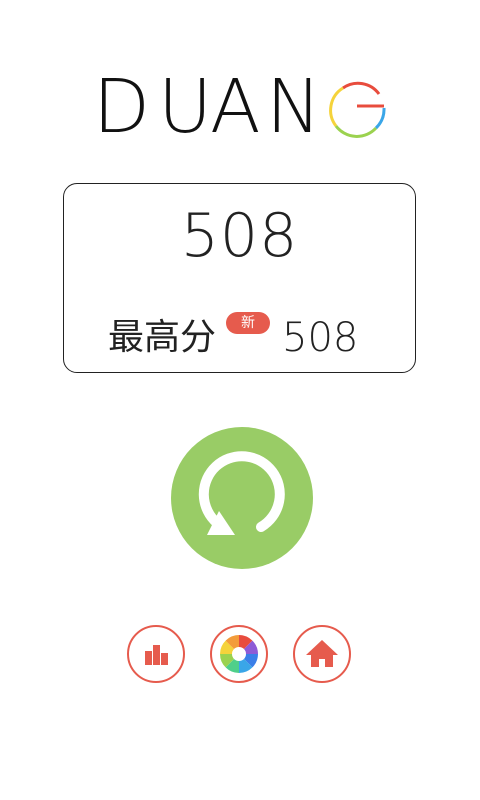 The height and width of the screenshot is (800, 480). What do you see at coordinates (243, 336) in the screenshot?
I see `best-score-row: 最高分 新 508` at bounding box center [243, 336].